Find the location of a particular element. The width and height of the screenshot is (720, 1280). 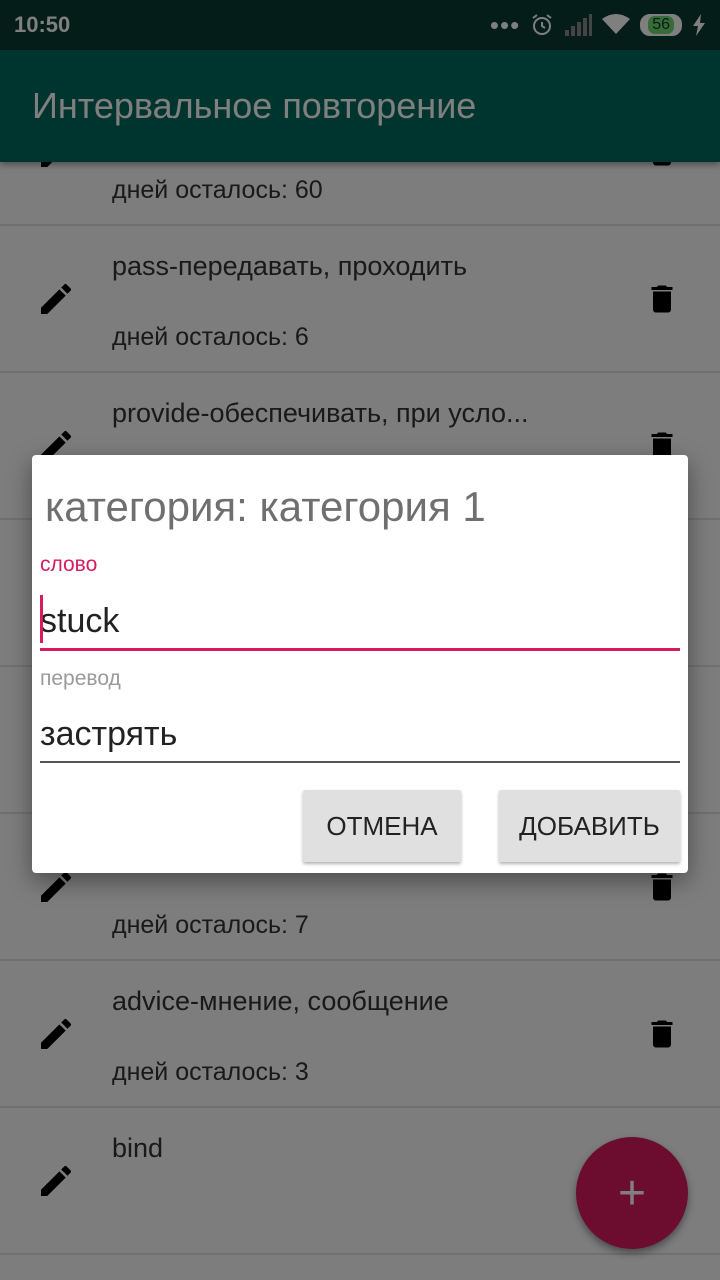

add-button: ДОБАВИТЬ is located at coordinates (589, 826).